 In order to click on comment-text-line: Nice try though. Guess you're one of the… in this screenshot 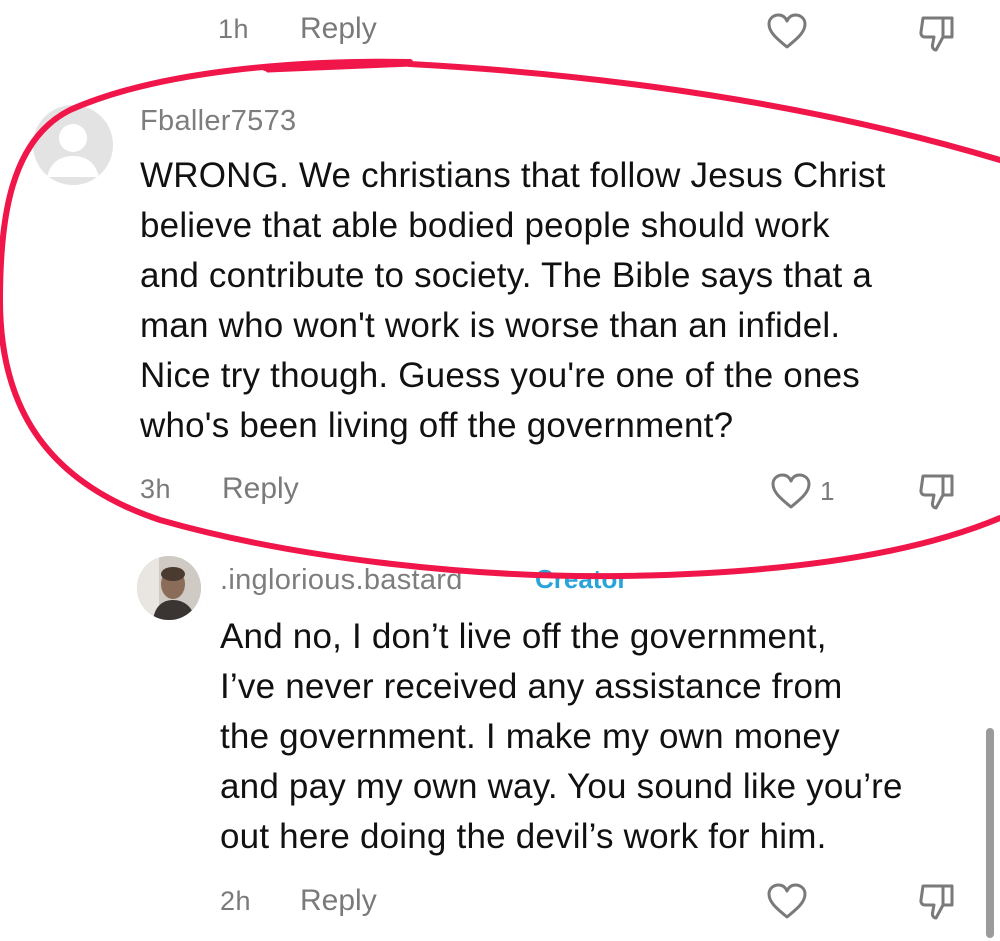, I will do `click(500, 375)`.